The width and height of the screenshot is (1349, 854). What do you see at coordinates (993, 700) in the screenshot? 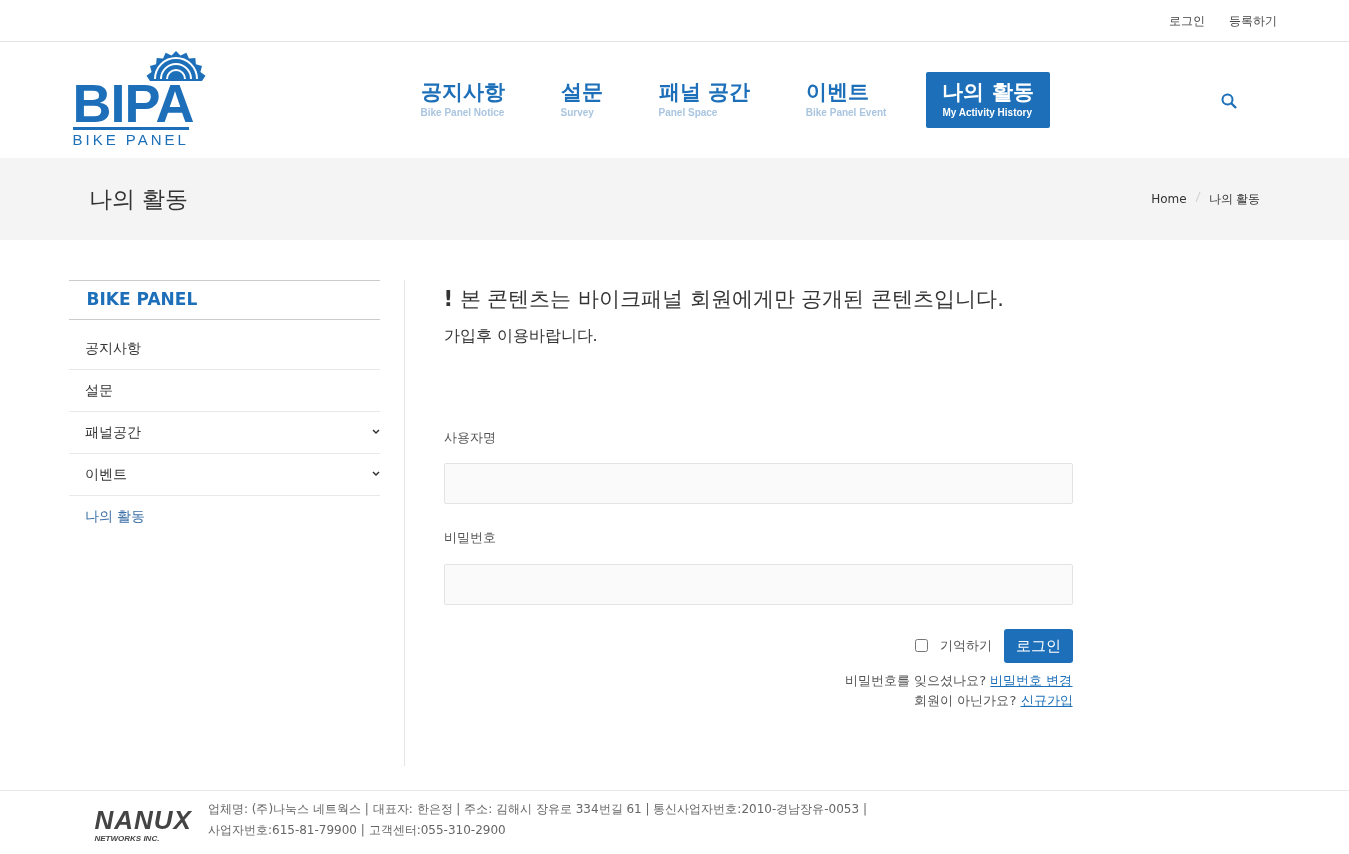
I see `help-text: 회원이 아닌가요? 신규가입` at bounding box center [993, 700].